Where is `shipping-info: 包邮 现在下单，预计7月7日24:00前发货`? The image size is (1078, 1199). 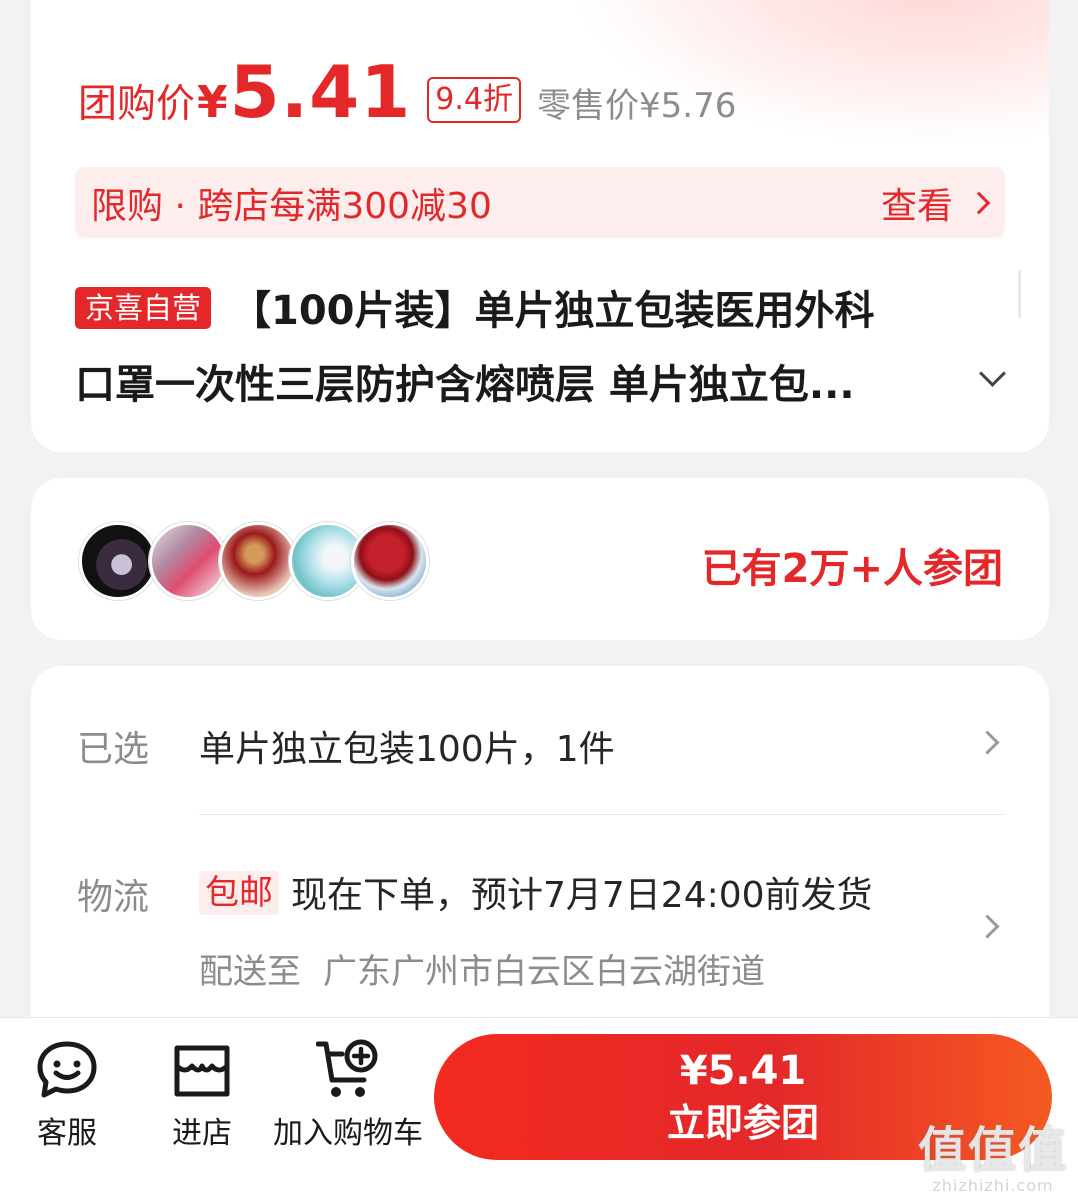
shipping-info: 包邮 现在下单，预计7月7日24:00前发货 is located at coordinates (536, 892).